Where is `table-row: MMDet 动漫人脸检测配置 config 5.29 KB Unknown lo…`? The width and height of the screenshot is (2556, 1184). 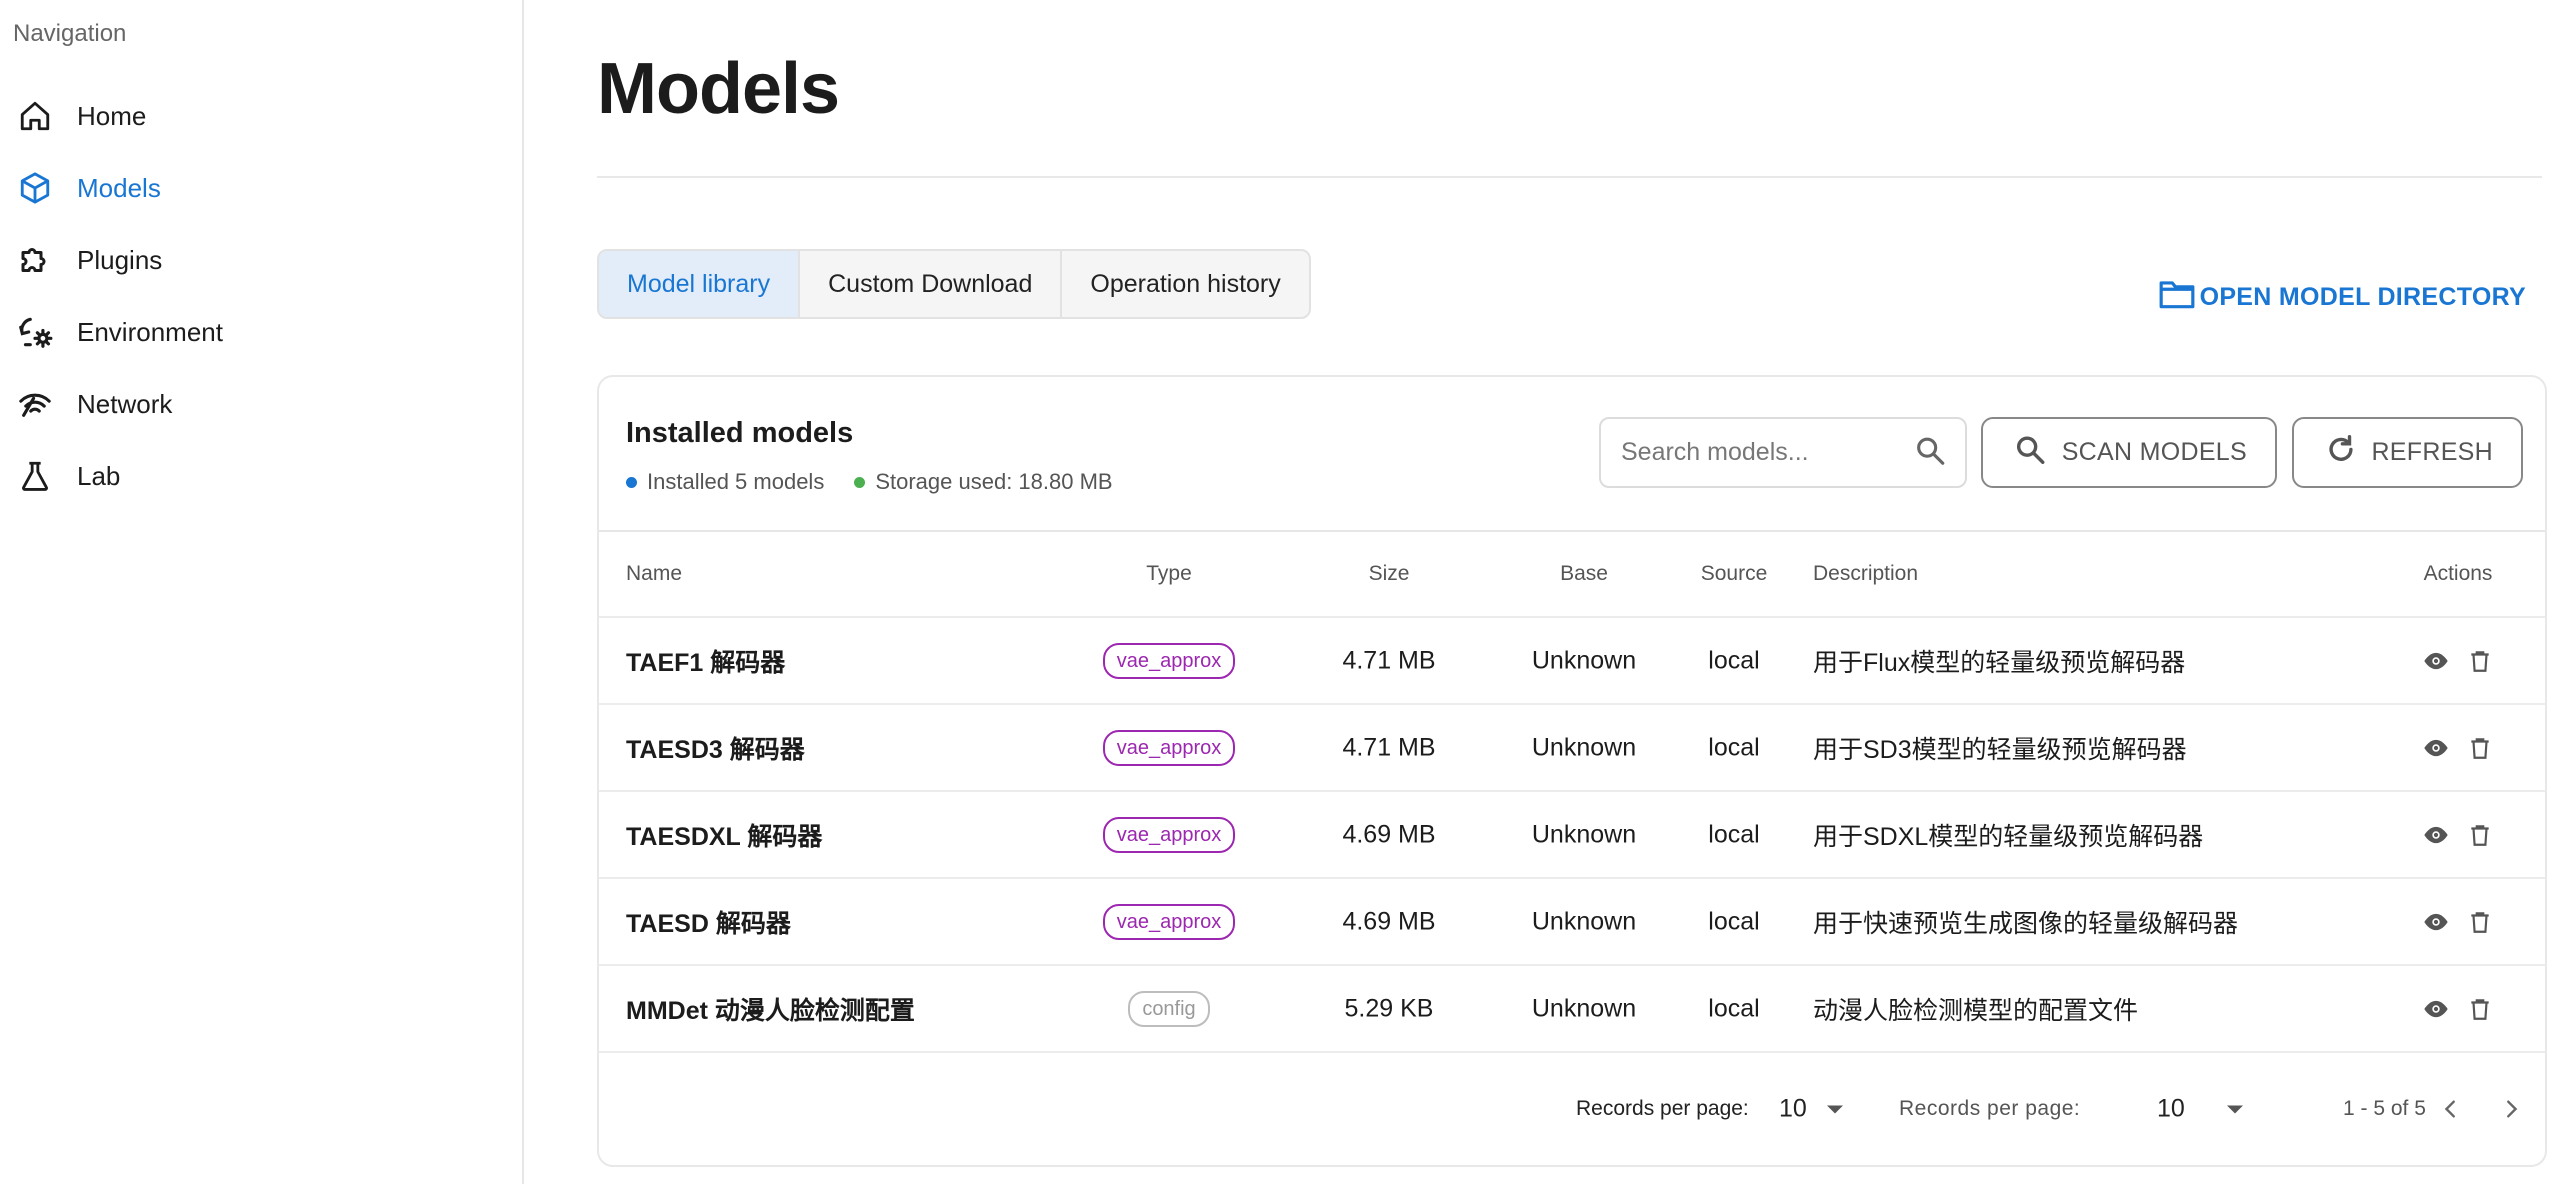 table-row: MMDet 动漫人脸检测配置 config 5.29 KB Unknown lo… is located at coordinates (1572, 1009).